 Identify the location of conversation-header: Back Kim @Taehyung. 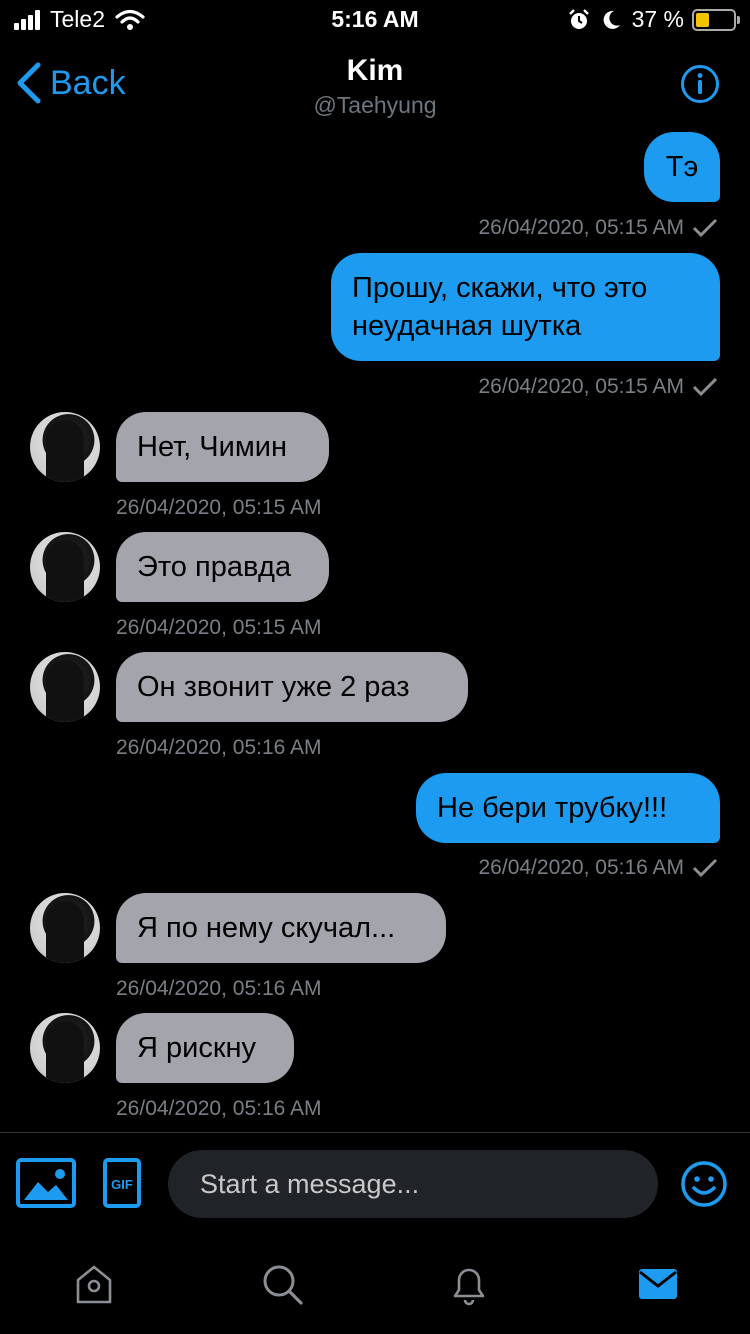
(375, 85).